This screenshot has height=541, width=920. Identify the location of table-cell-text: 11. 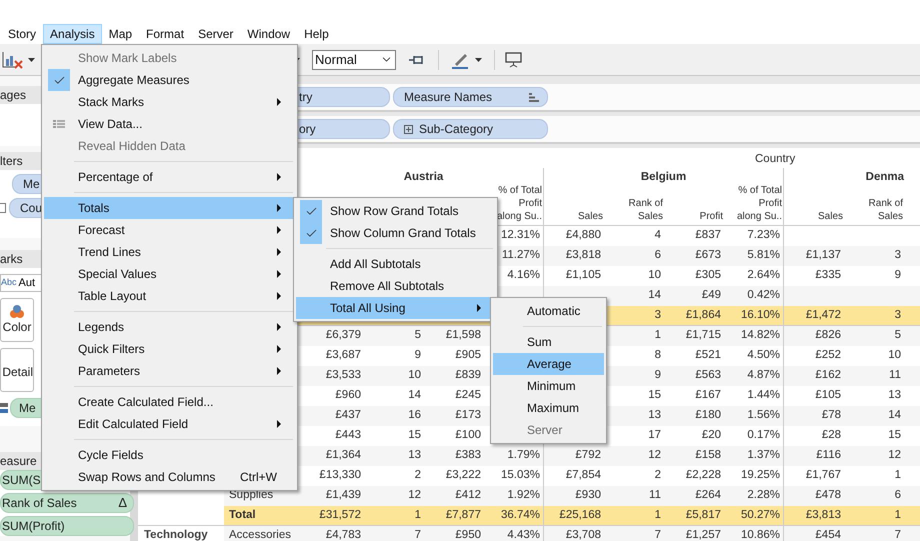
(895, 376).